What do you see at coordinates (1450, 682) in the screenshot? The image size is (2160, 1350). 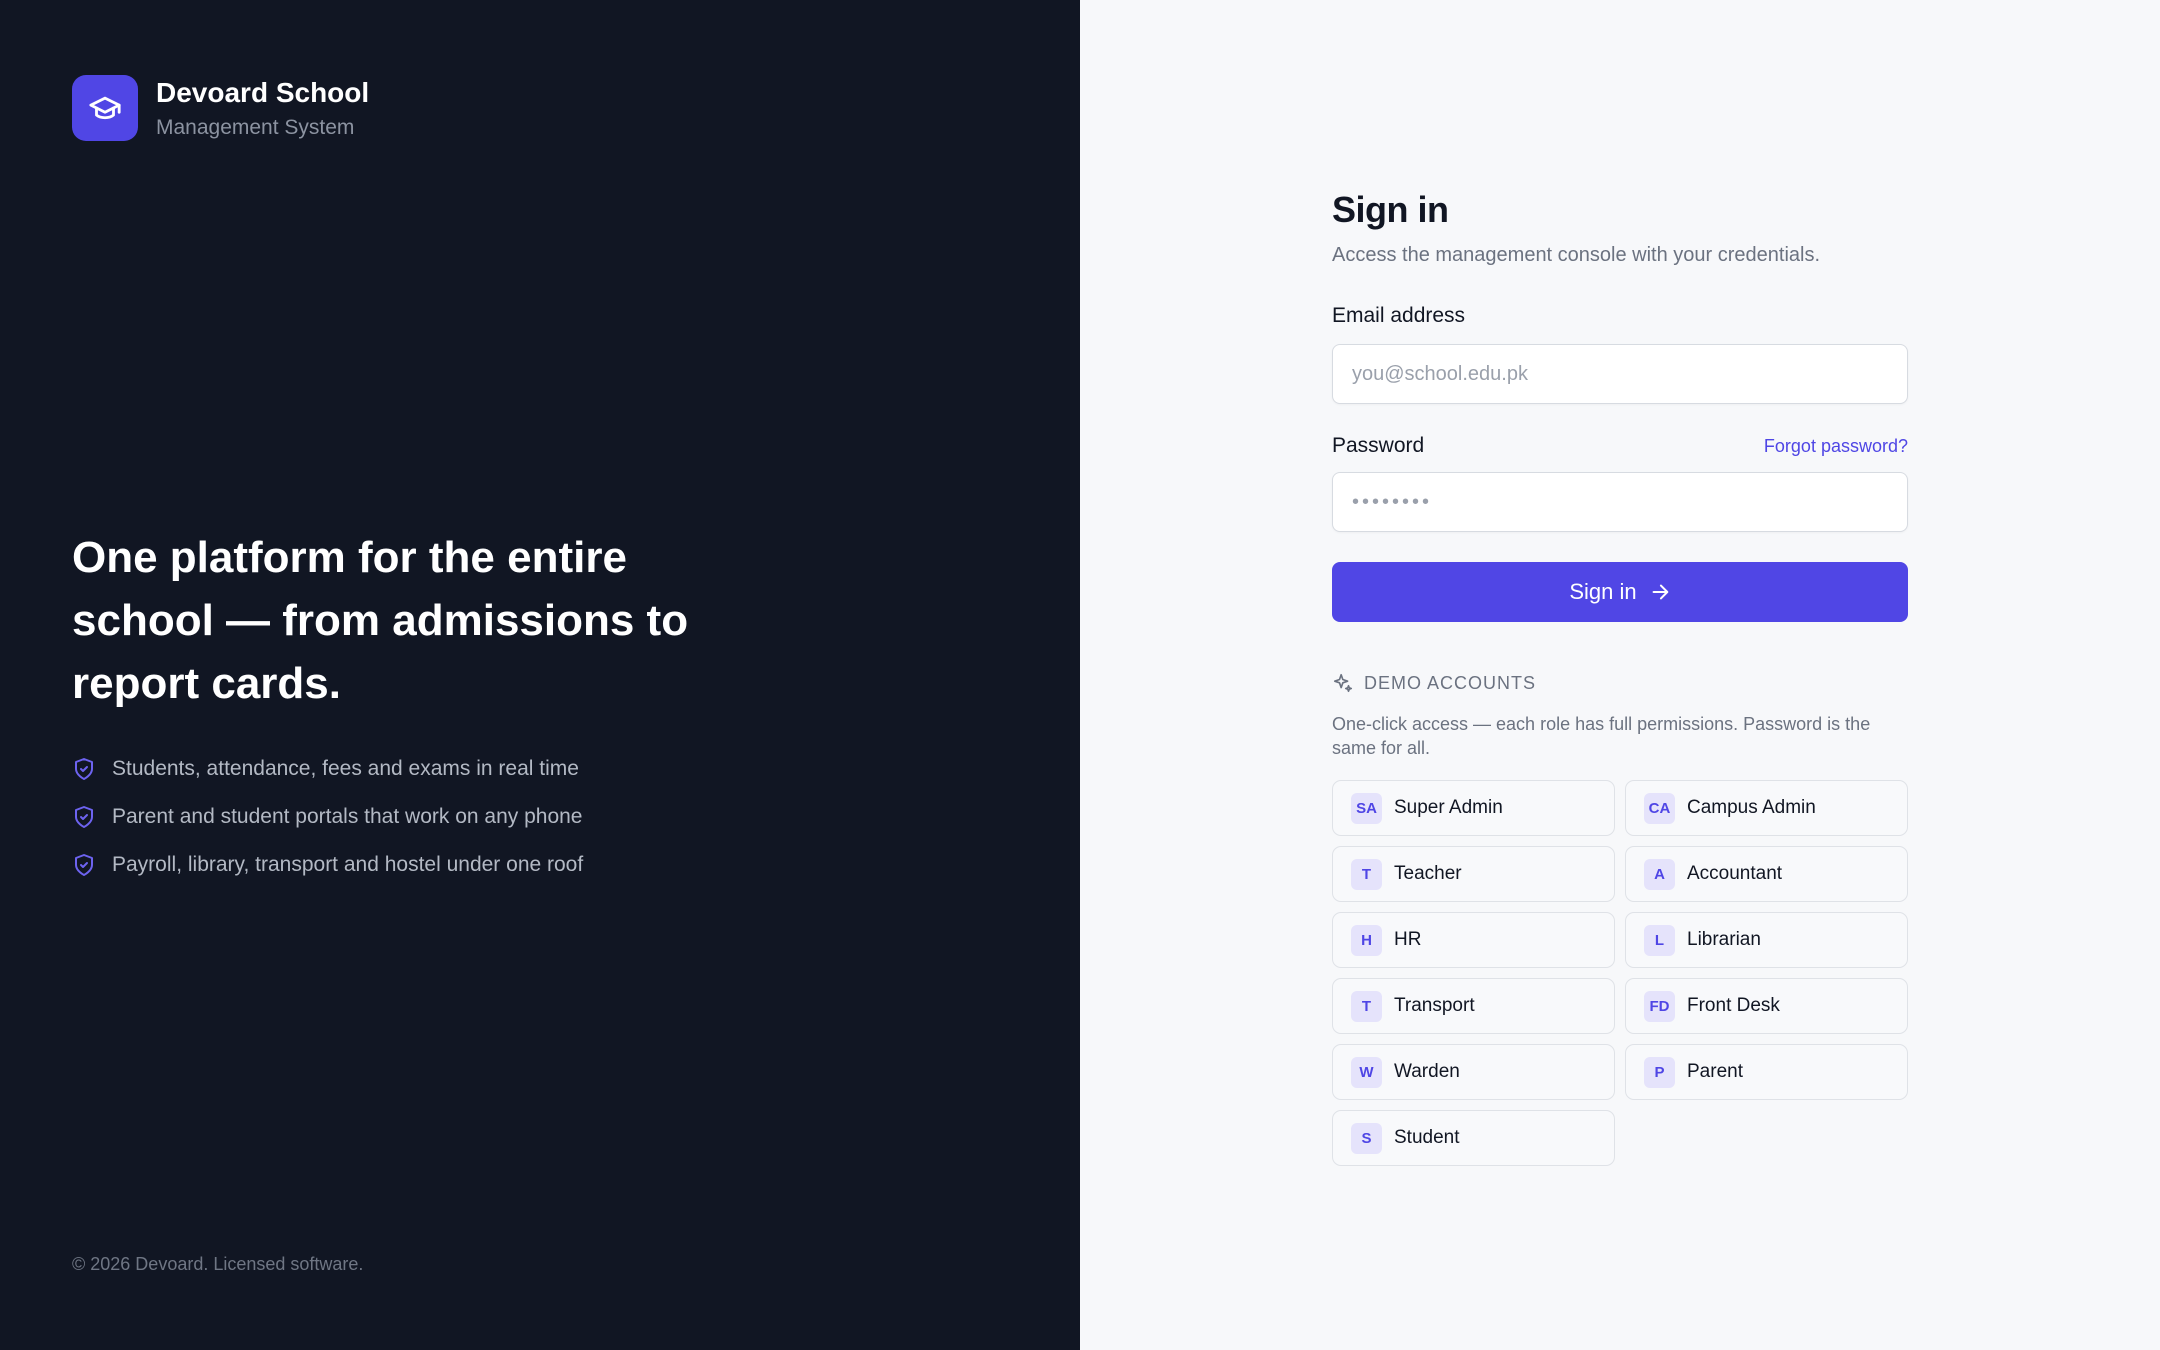 I see `demo-accounts-title: DEMO ACCOUNTS` at bounding box center [1450, 682].